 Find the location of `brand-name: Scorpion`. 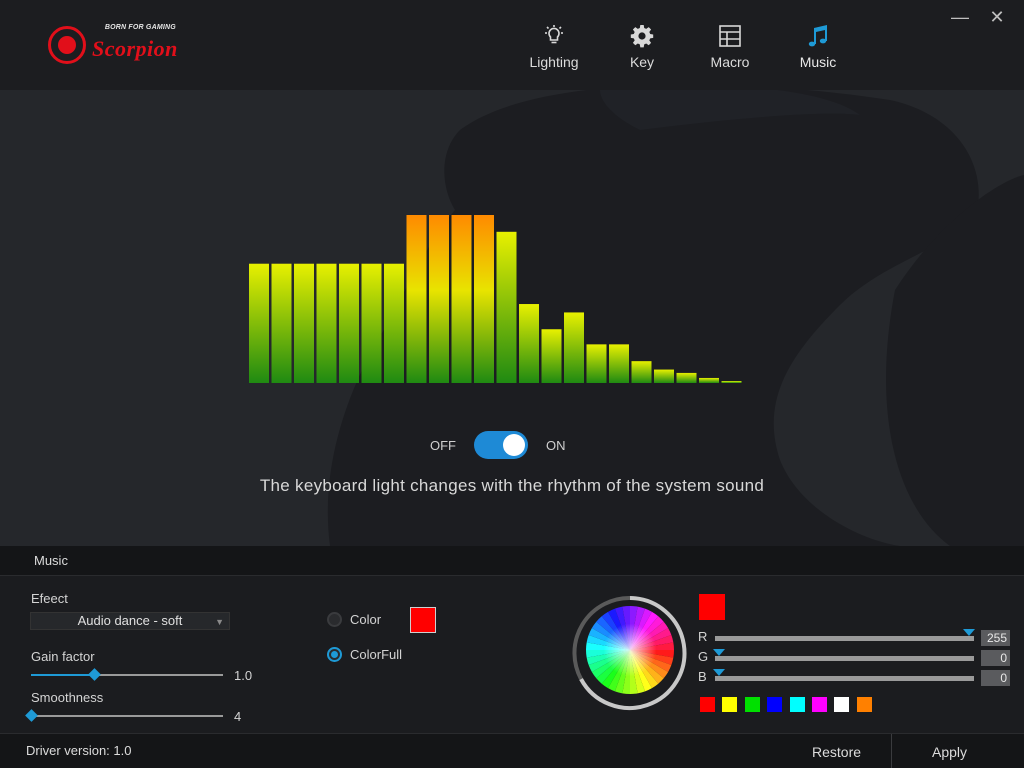

brand-name: Scorpion is located at coordinates (135, 48).